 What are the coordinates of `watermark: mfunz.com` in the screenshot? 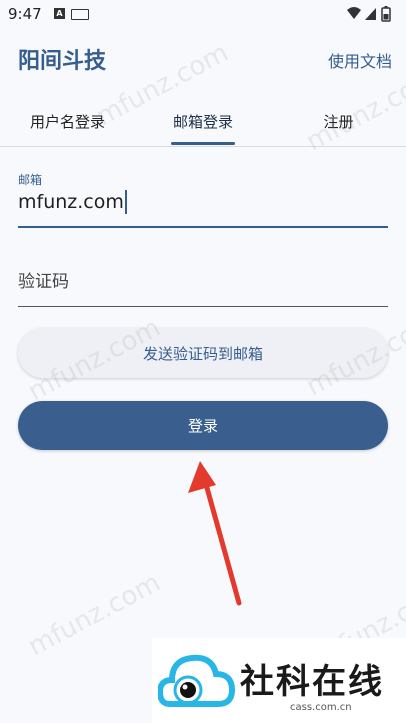 It's located at (94, 615).